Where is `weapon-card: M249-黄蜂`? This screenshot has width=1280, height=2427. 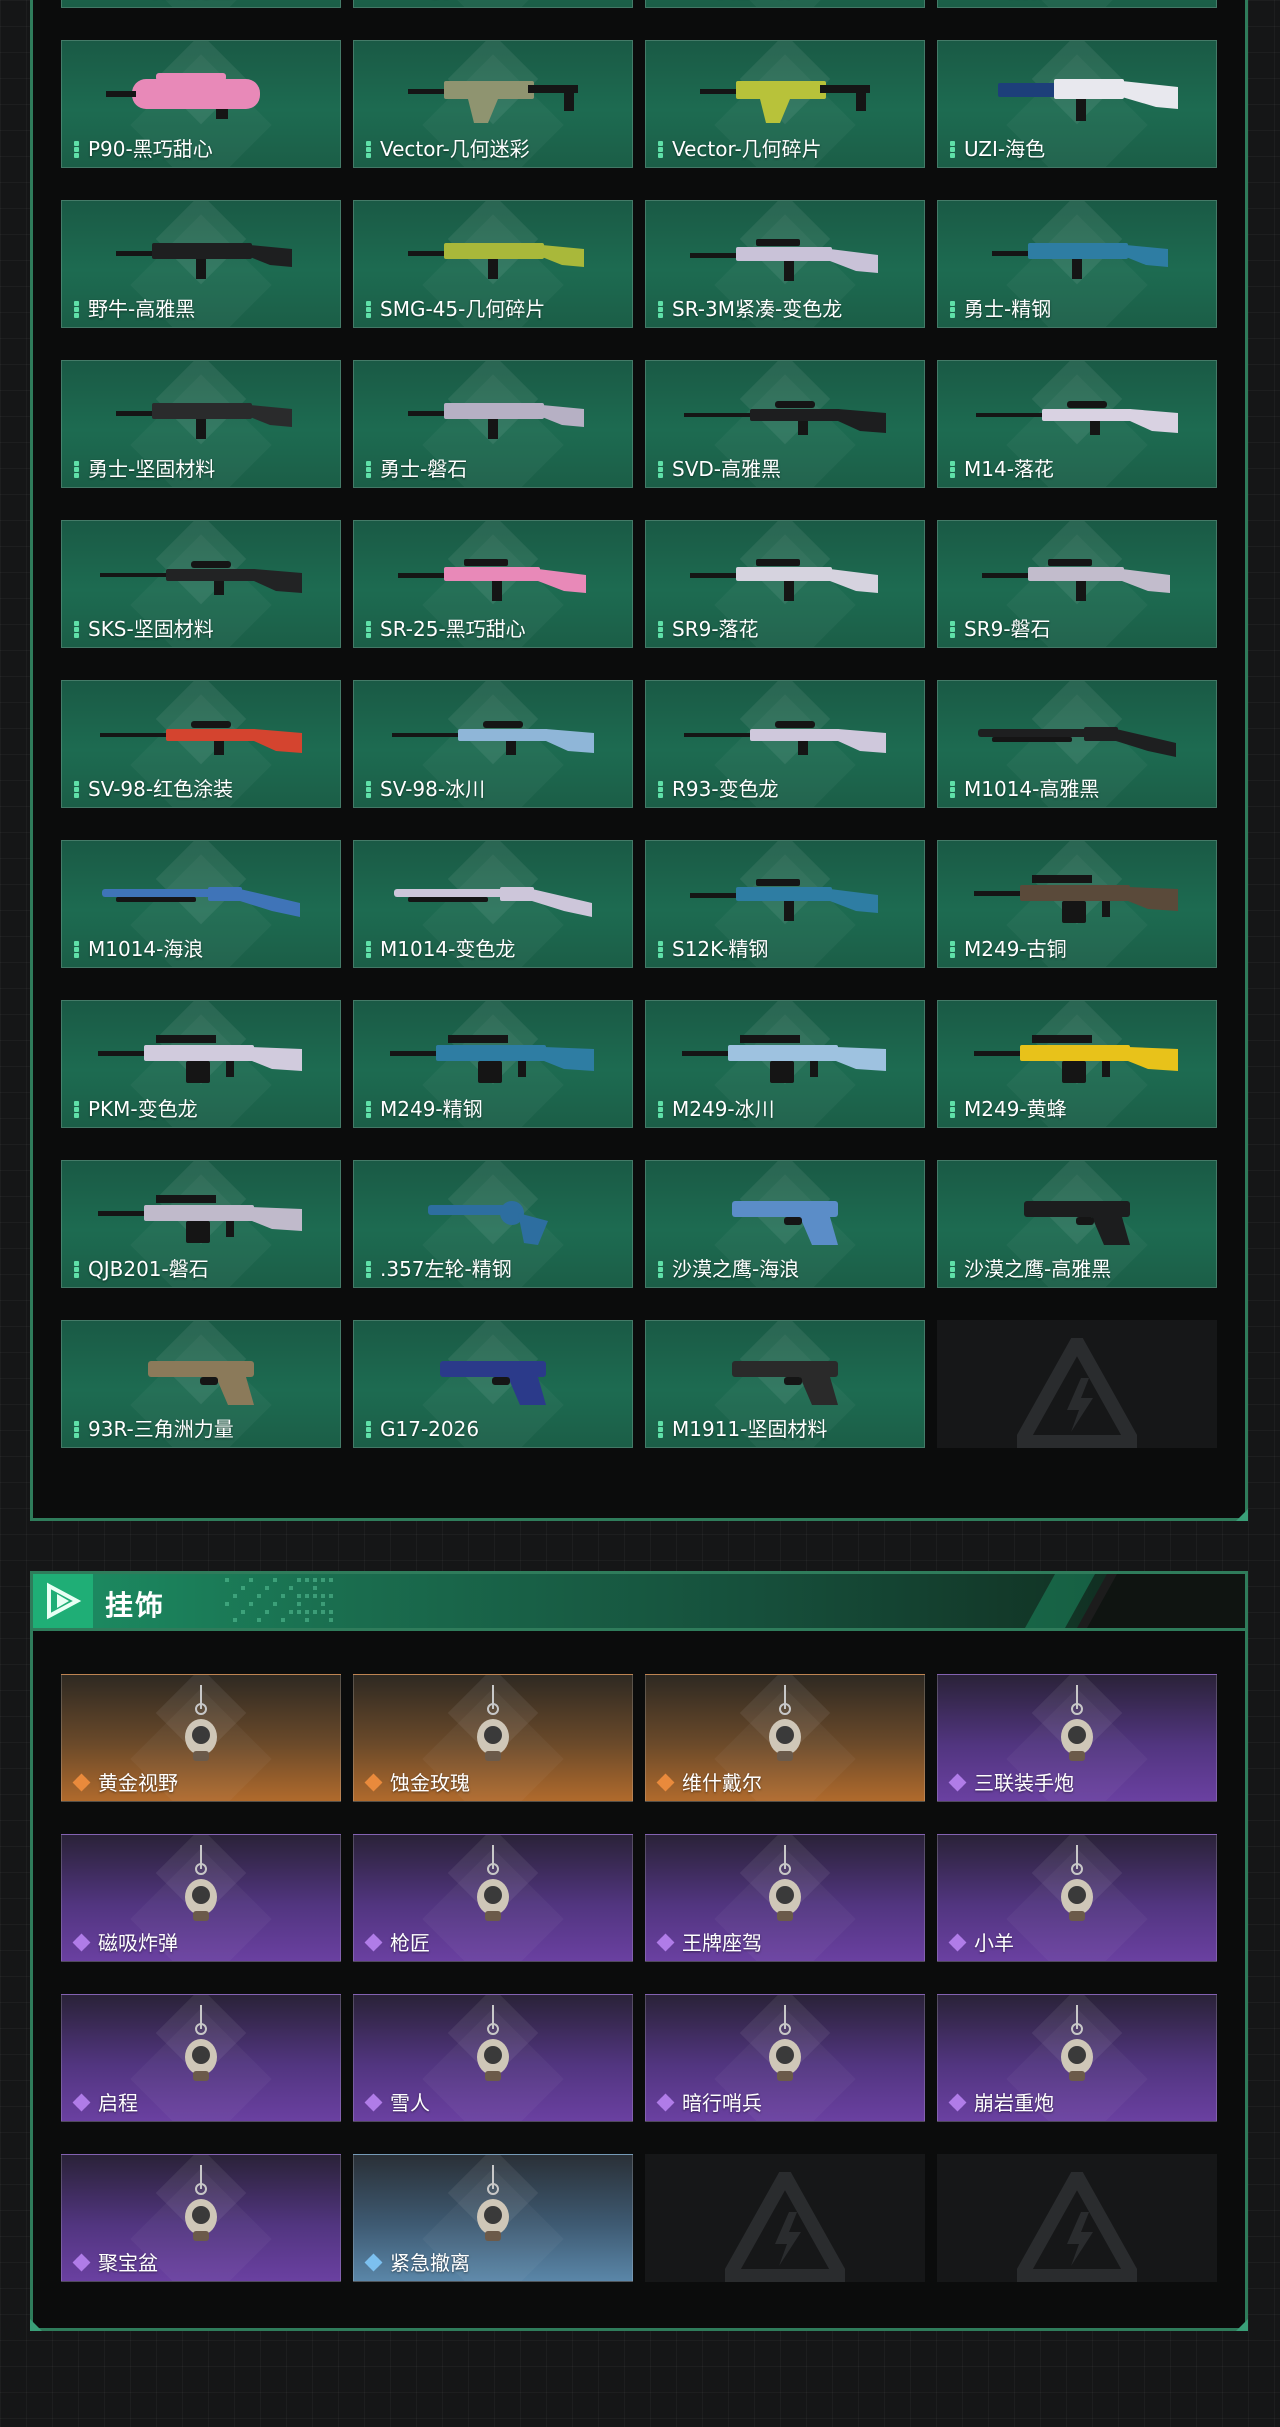
weapon-card: M249-黄蜂 is located at coordinates (1077, 1064).